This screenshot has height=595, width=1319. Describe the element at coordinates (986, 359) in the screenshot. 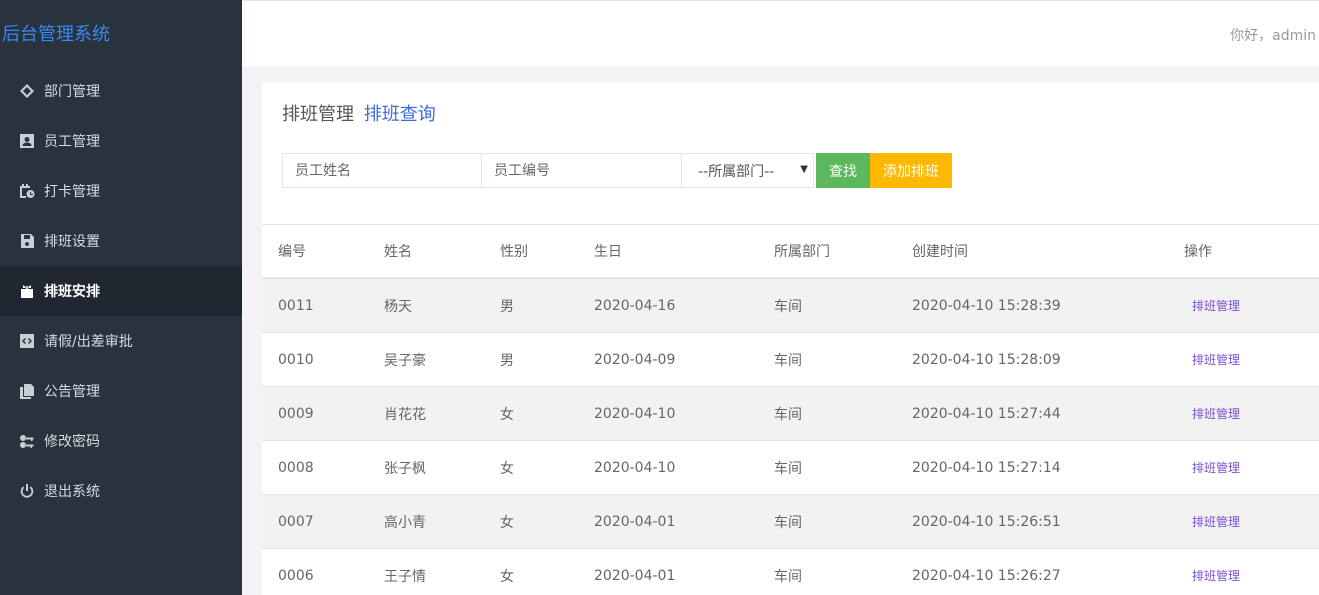

I see `cell-created: 2020-04-10 15:28:09` at that location.